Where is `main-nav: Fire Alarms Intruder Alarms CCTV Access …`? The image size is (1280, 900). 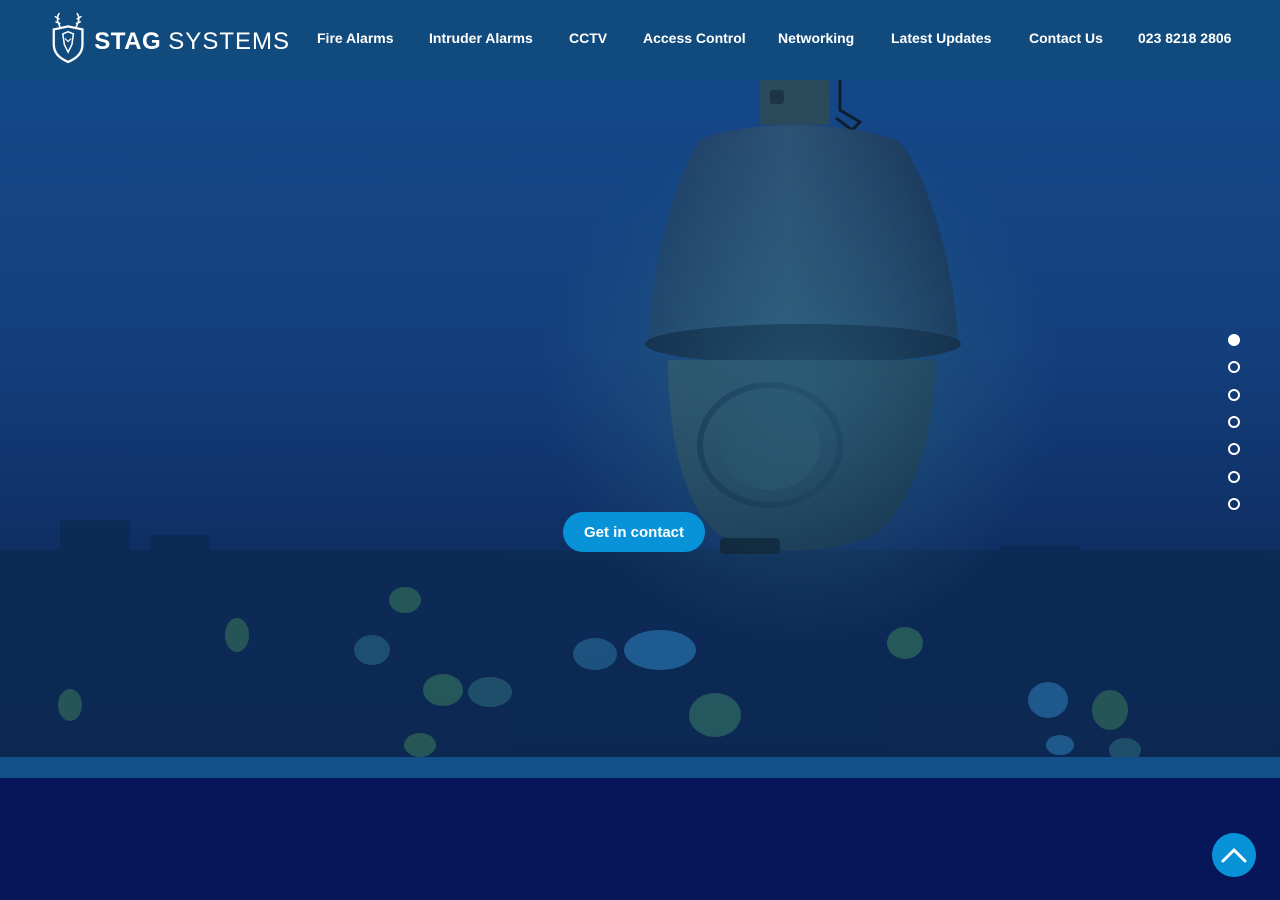 main-nav: Fire Alarms Intruder Alarms CCTV Access … is located at coordinates (640, 38).